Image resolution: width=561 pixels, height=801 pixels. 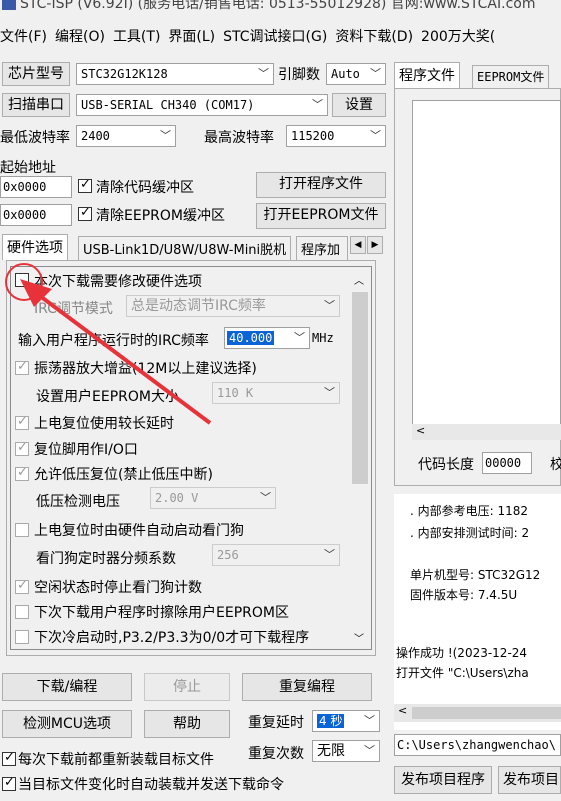 What do you see at coordinates (175, 74) in the screenshot?
I see `chip-model-select: STC32G12K128 ﹀` at bounding box center [175, 74].